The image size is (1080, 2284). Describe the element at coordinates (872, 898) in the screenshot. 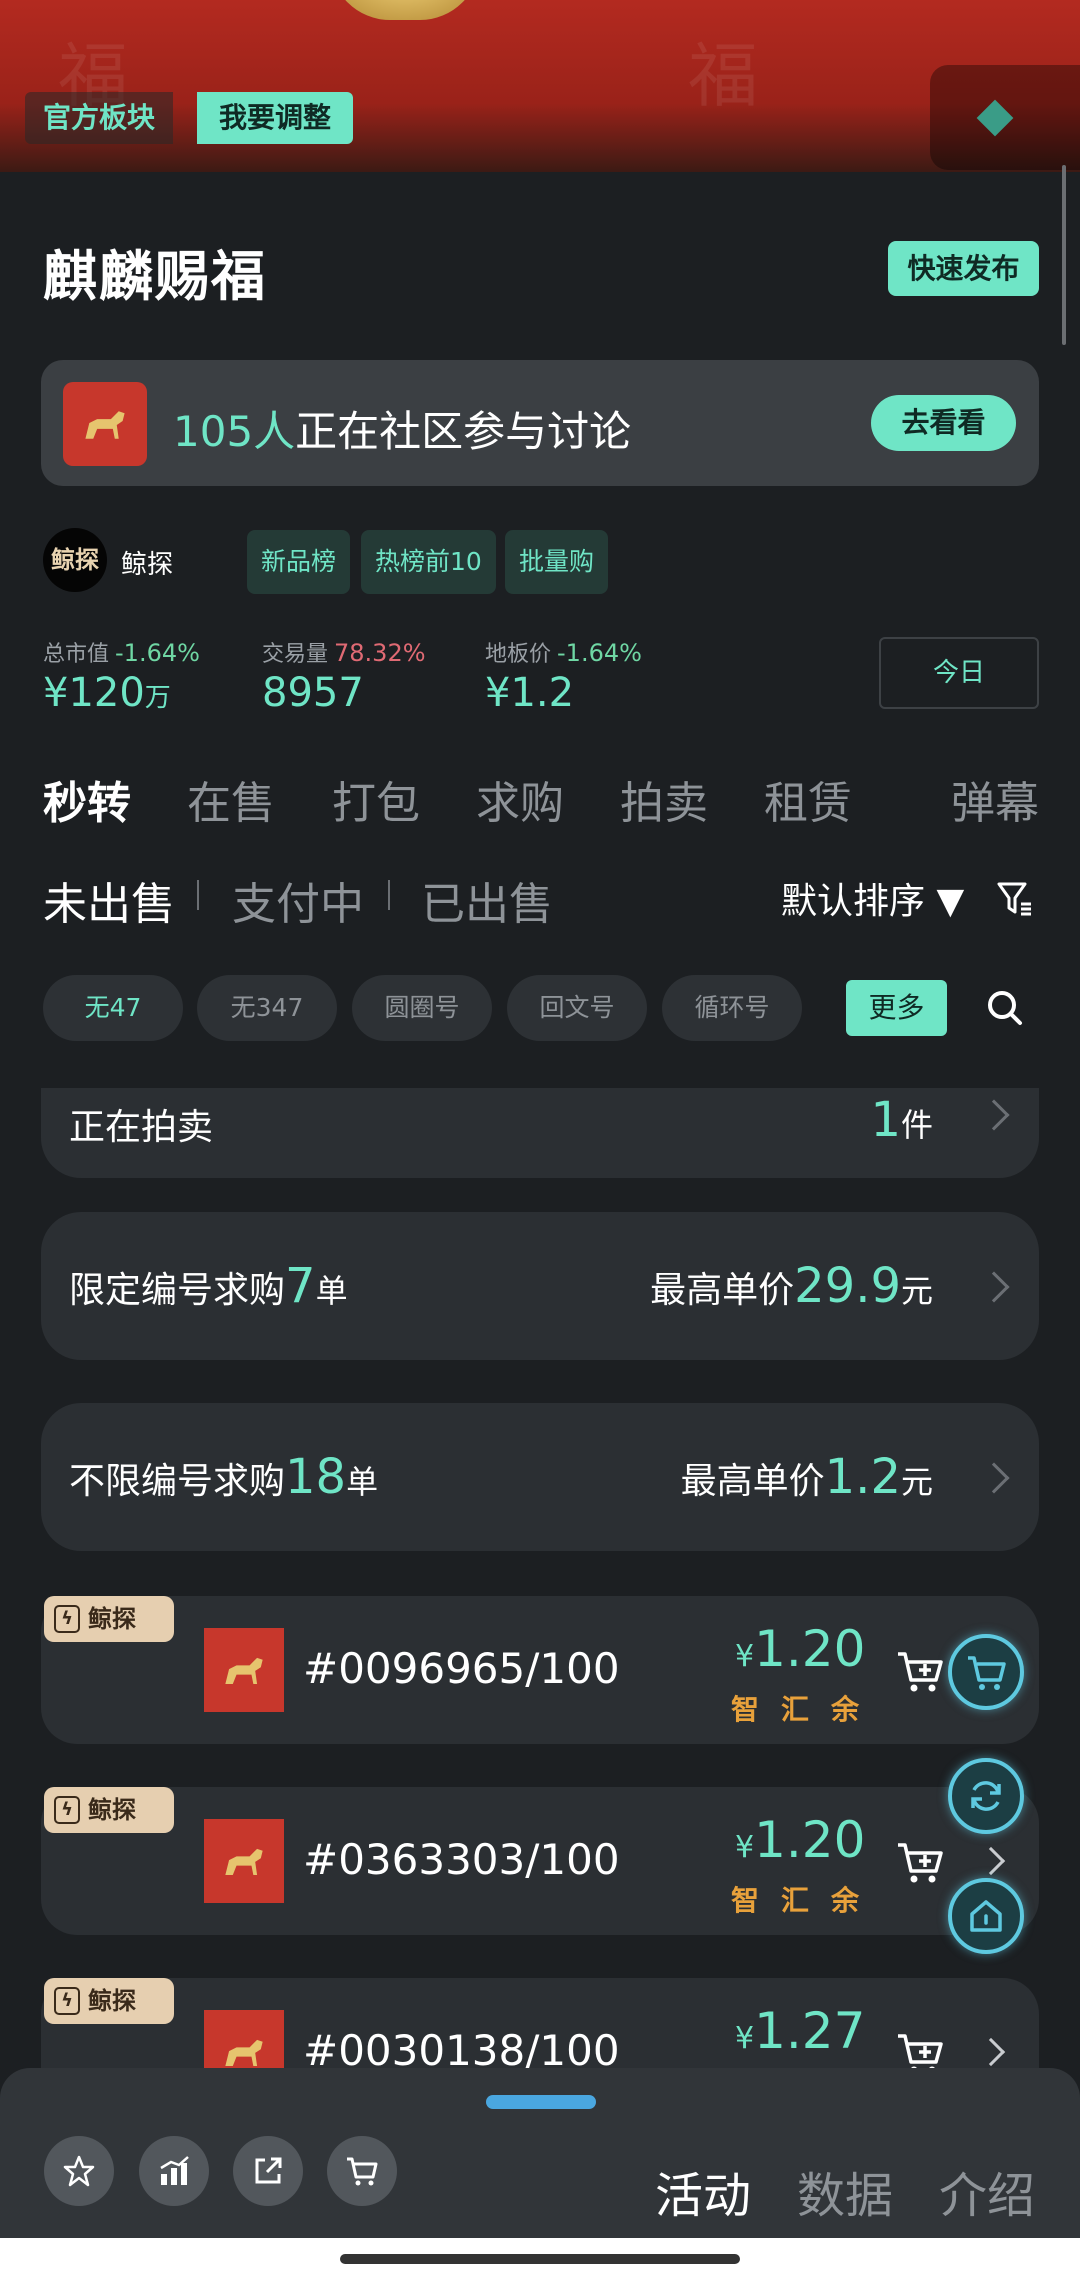

I see `sort-dropdown: 默认排序 ▼` at that location.